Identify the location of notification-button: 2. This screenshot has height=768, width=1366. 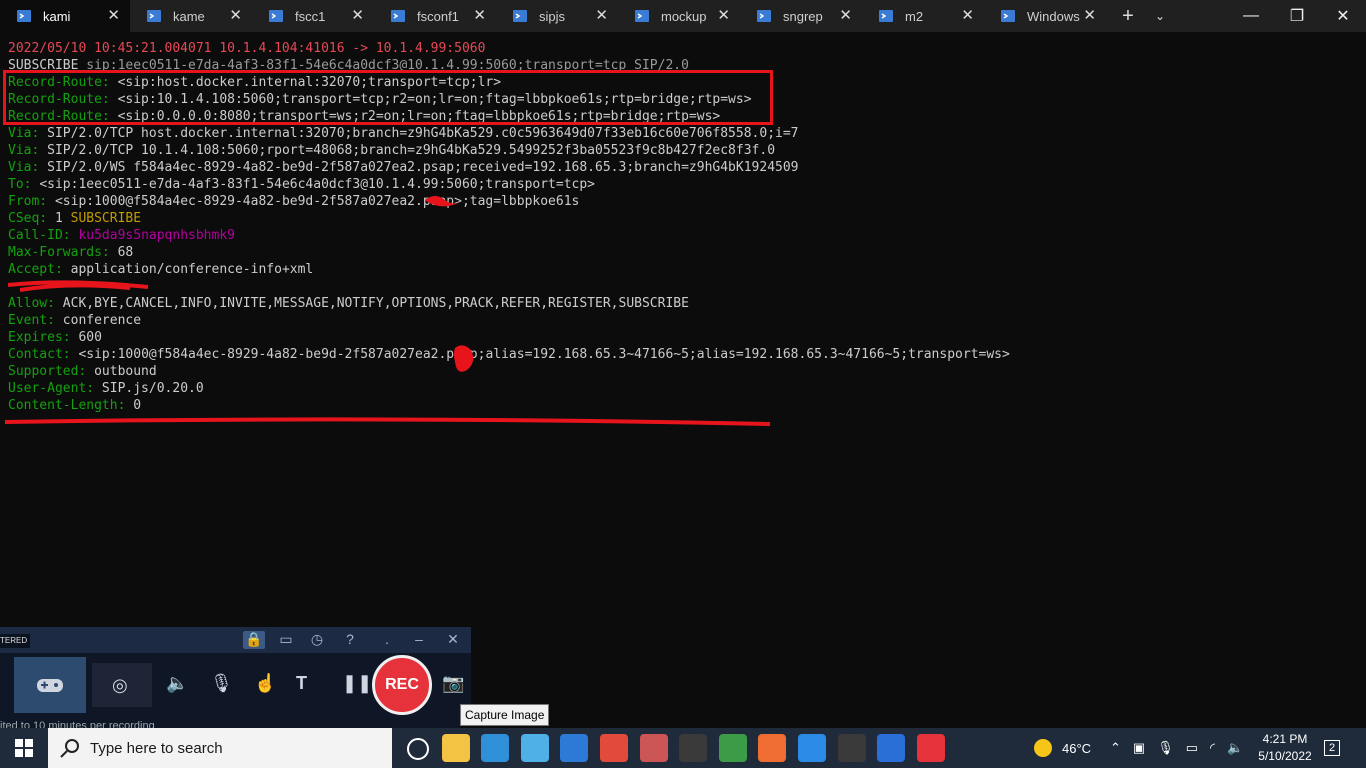
(1332, 748).